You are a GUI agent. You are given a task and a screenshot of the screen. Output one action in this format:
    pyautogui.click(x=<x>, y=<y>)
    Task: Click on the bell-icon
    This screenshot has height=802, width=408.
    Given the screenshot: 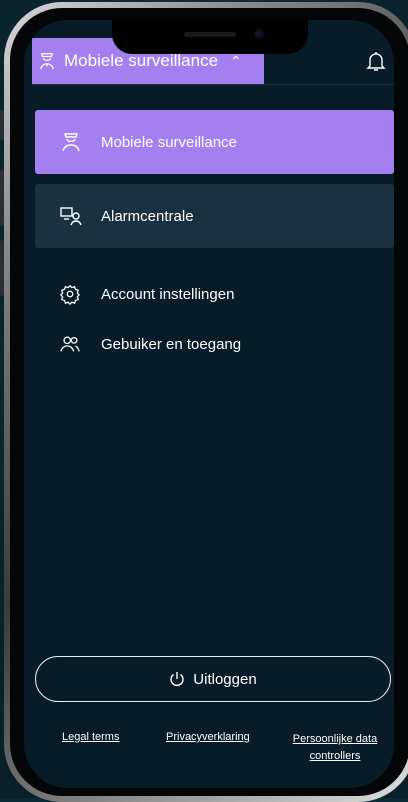 What is the action you would take?
    pyautogui.click(x=376, y=61)
    